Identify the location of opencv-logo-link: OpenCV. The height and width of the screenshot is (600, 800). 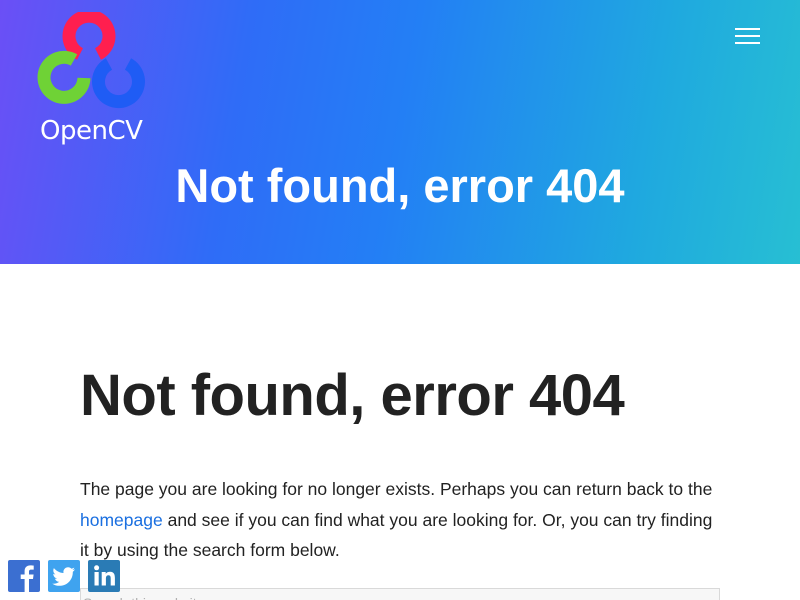
(91, 82).